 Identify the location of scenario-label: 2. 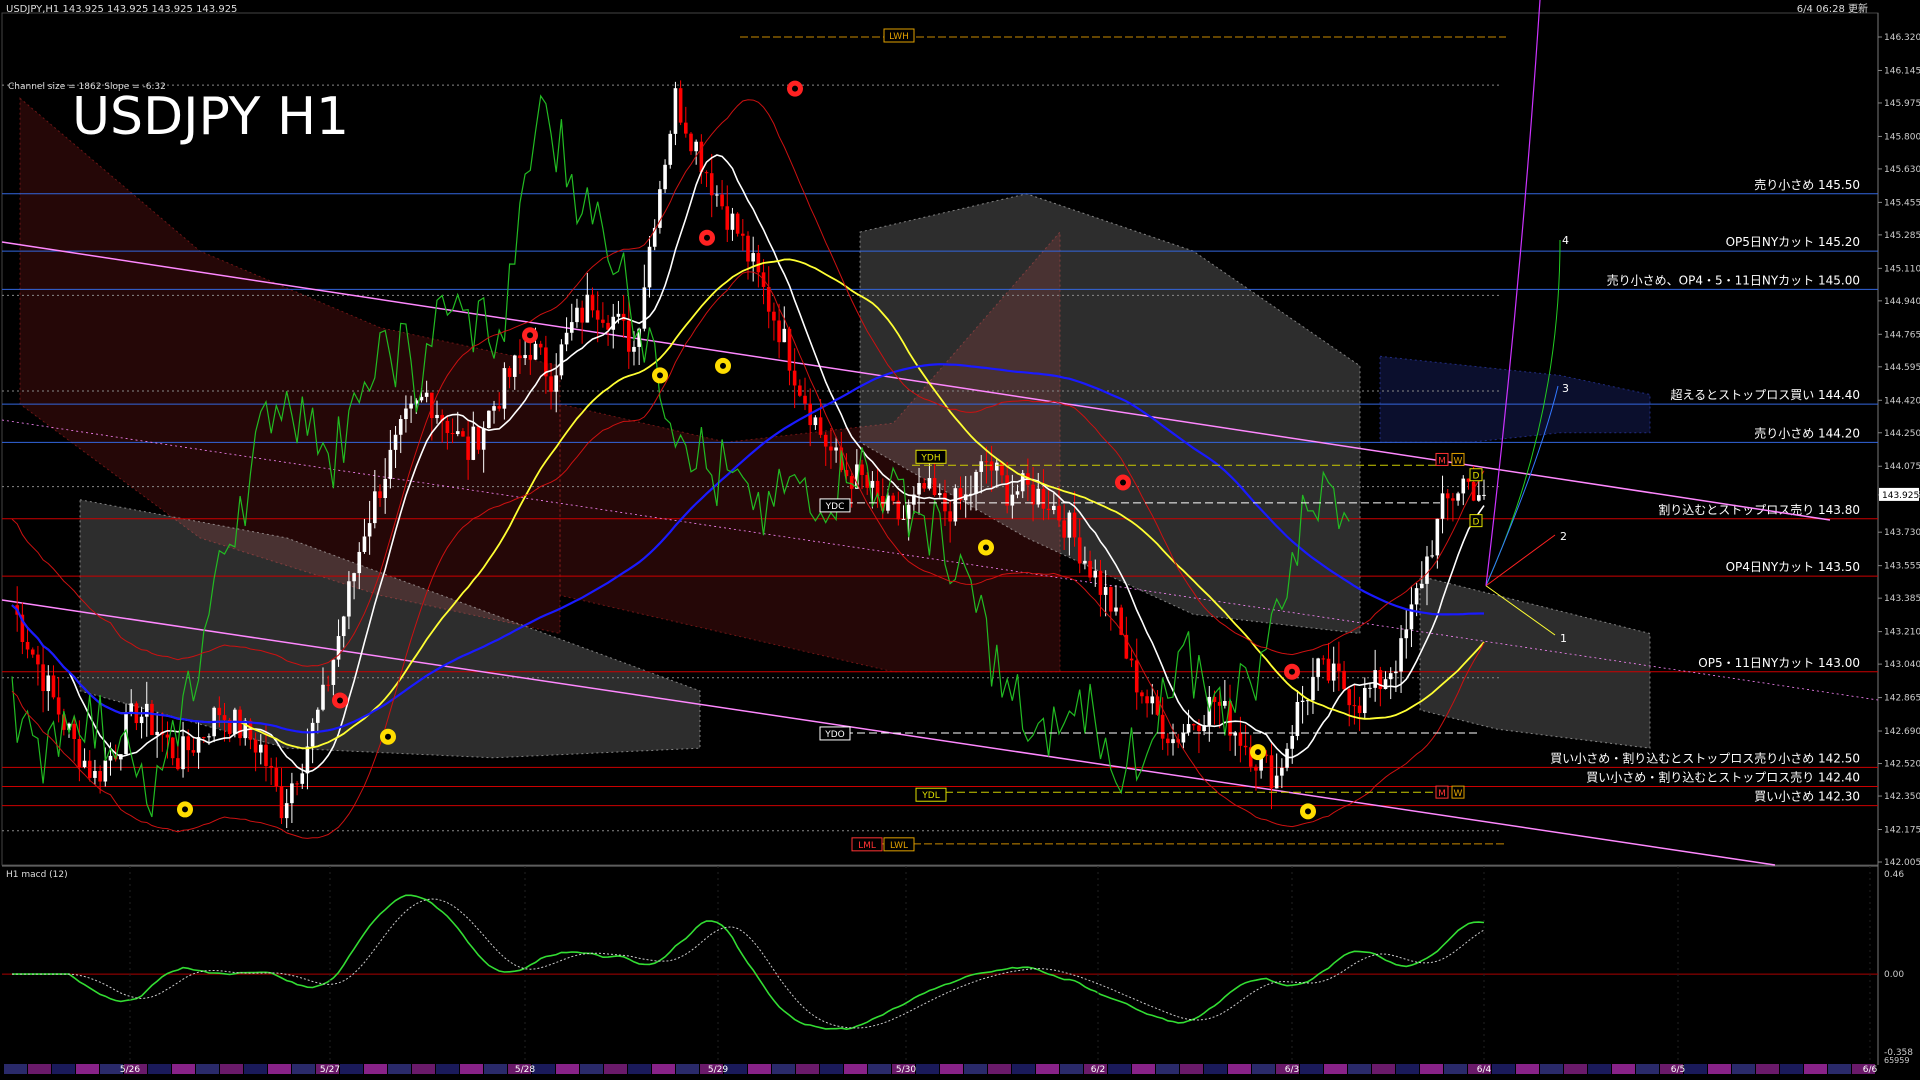
(1563, 536).